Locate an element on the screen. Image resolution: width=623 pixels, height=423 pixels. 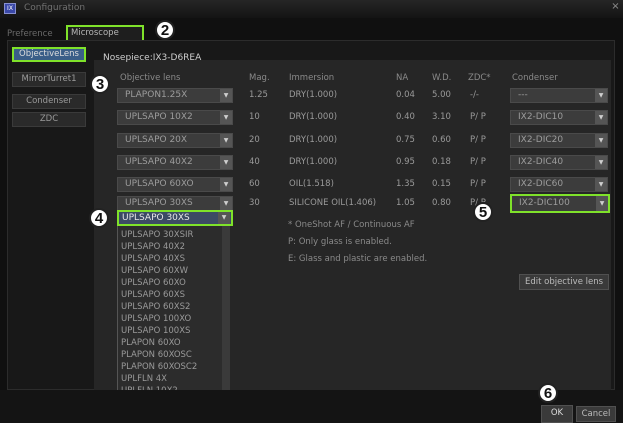
condenser-select: IX2-DIC60 ▼ is located at coordinates (559, 184).